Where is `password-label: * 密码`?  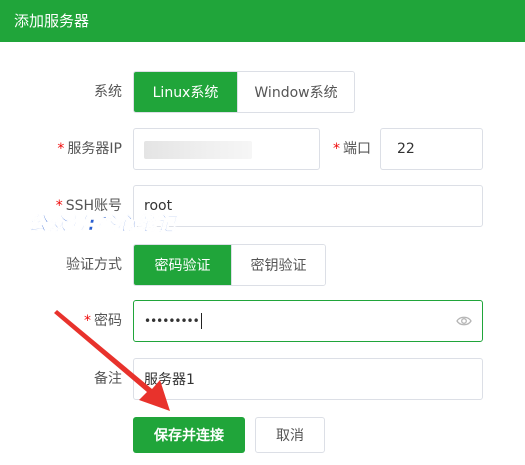 password-label: * 密码 is located at coordinates (91, 321).